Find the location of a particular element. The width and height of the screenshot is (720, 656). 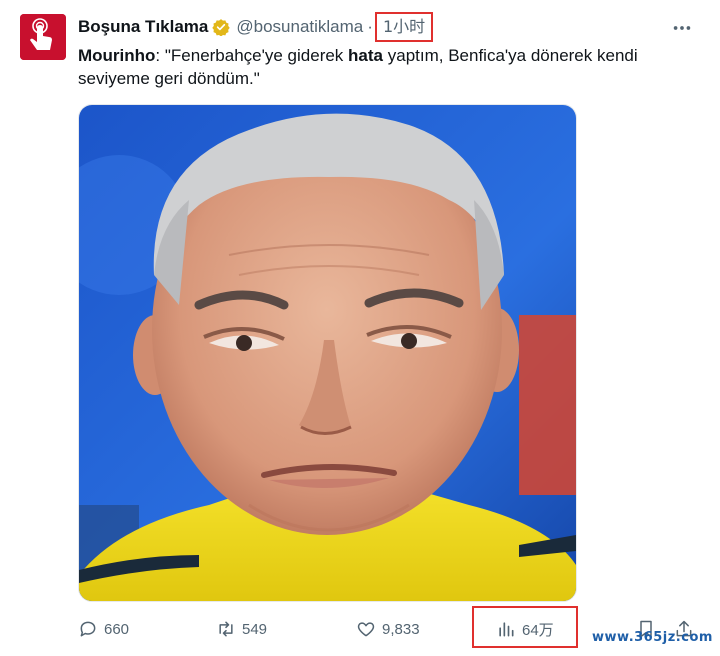

avatar is located at coordinates (43, 37).